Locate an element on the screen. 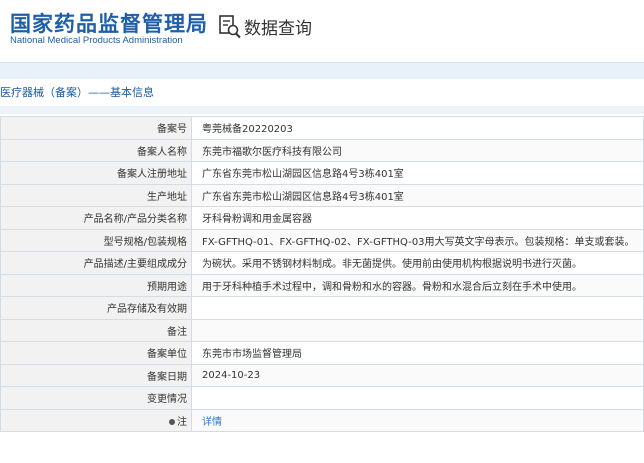 Image resolution: width=644 pixels, height=463 pixels. table-row: 生产地址 广东省东莞市松山湖园区信息路4号3栋401室 is located at coordinates (322, 195).